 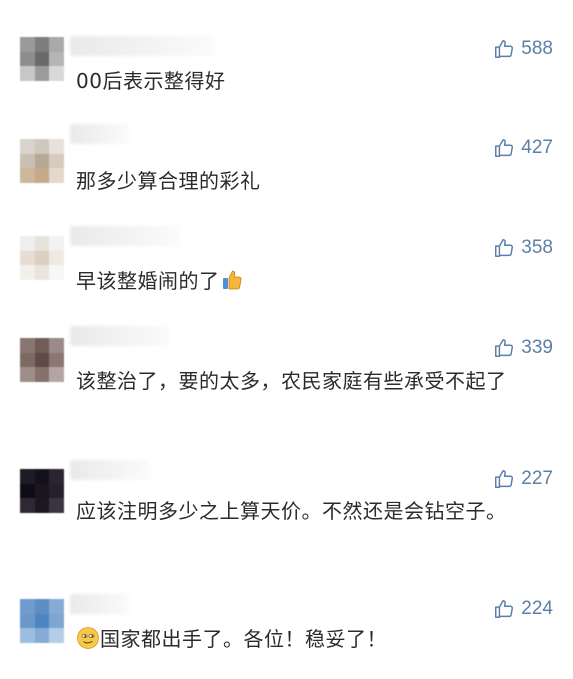 I want to click on comment-text: 国家都出手了。各位！稳妥了！, so click(x=311, y=639).